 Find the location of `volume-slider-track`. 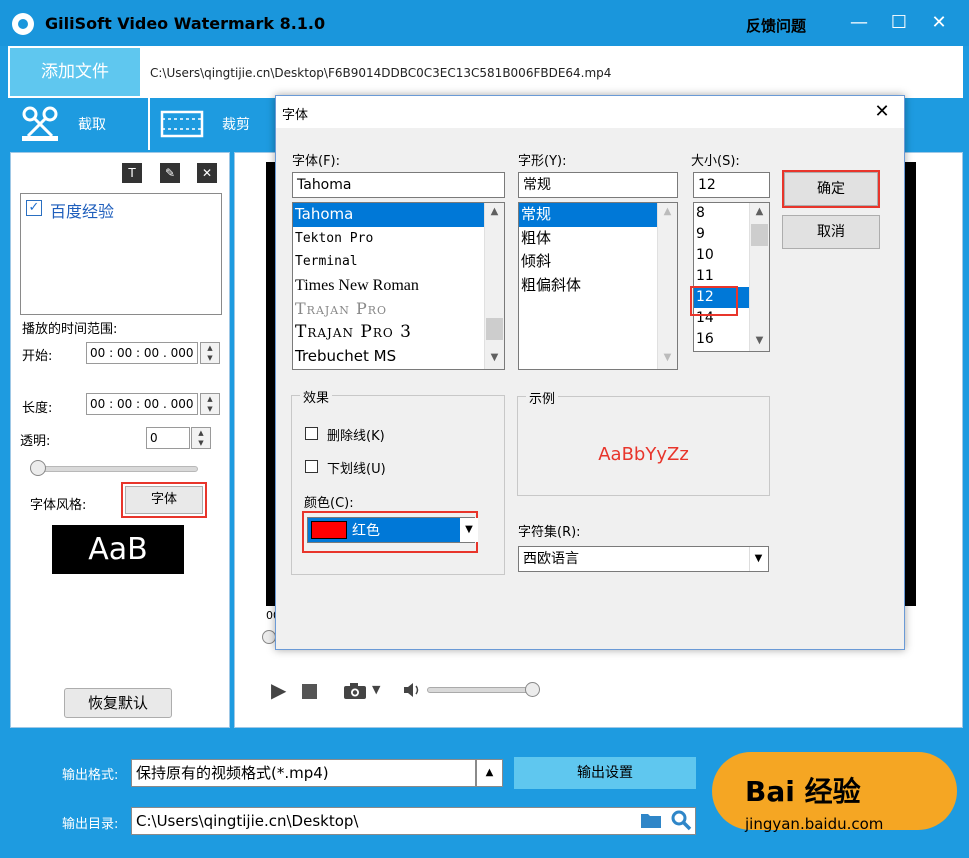

volume-slider-track is located at coordinates (480, 690).